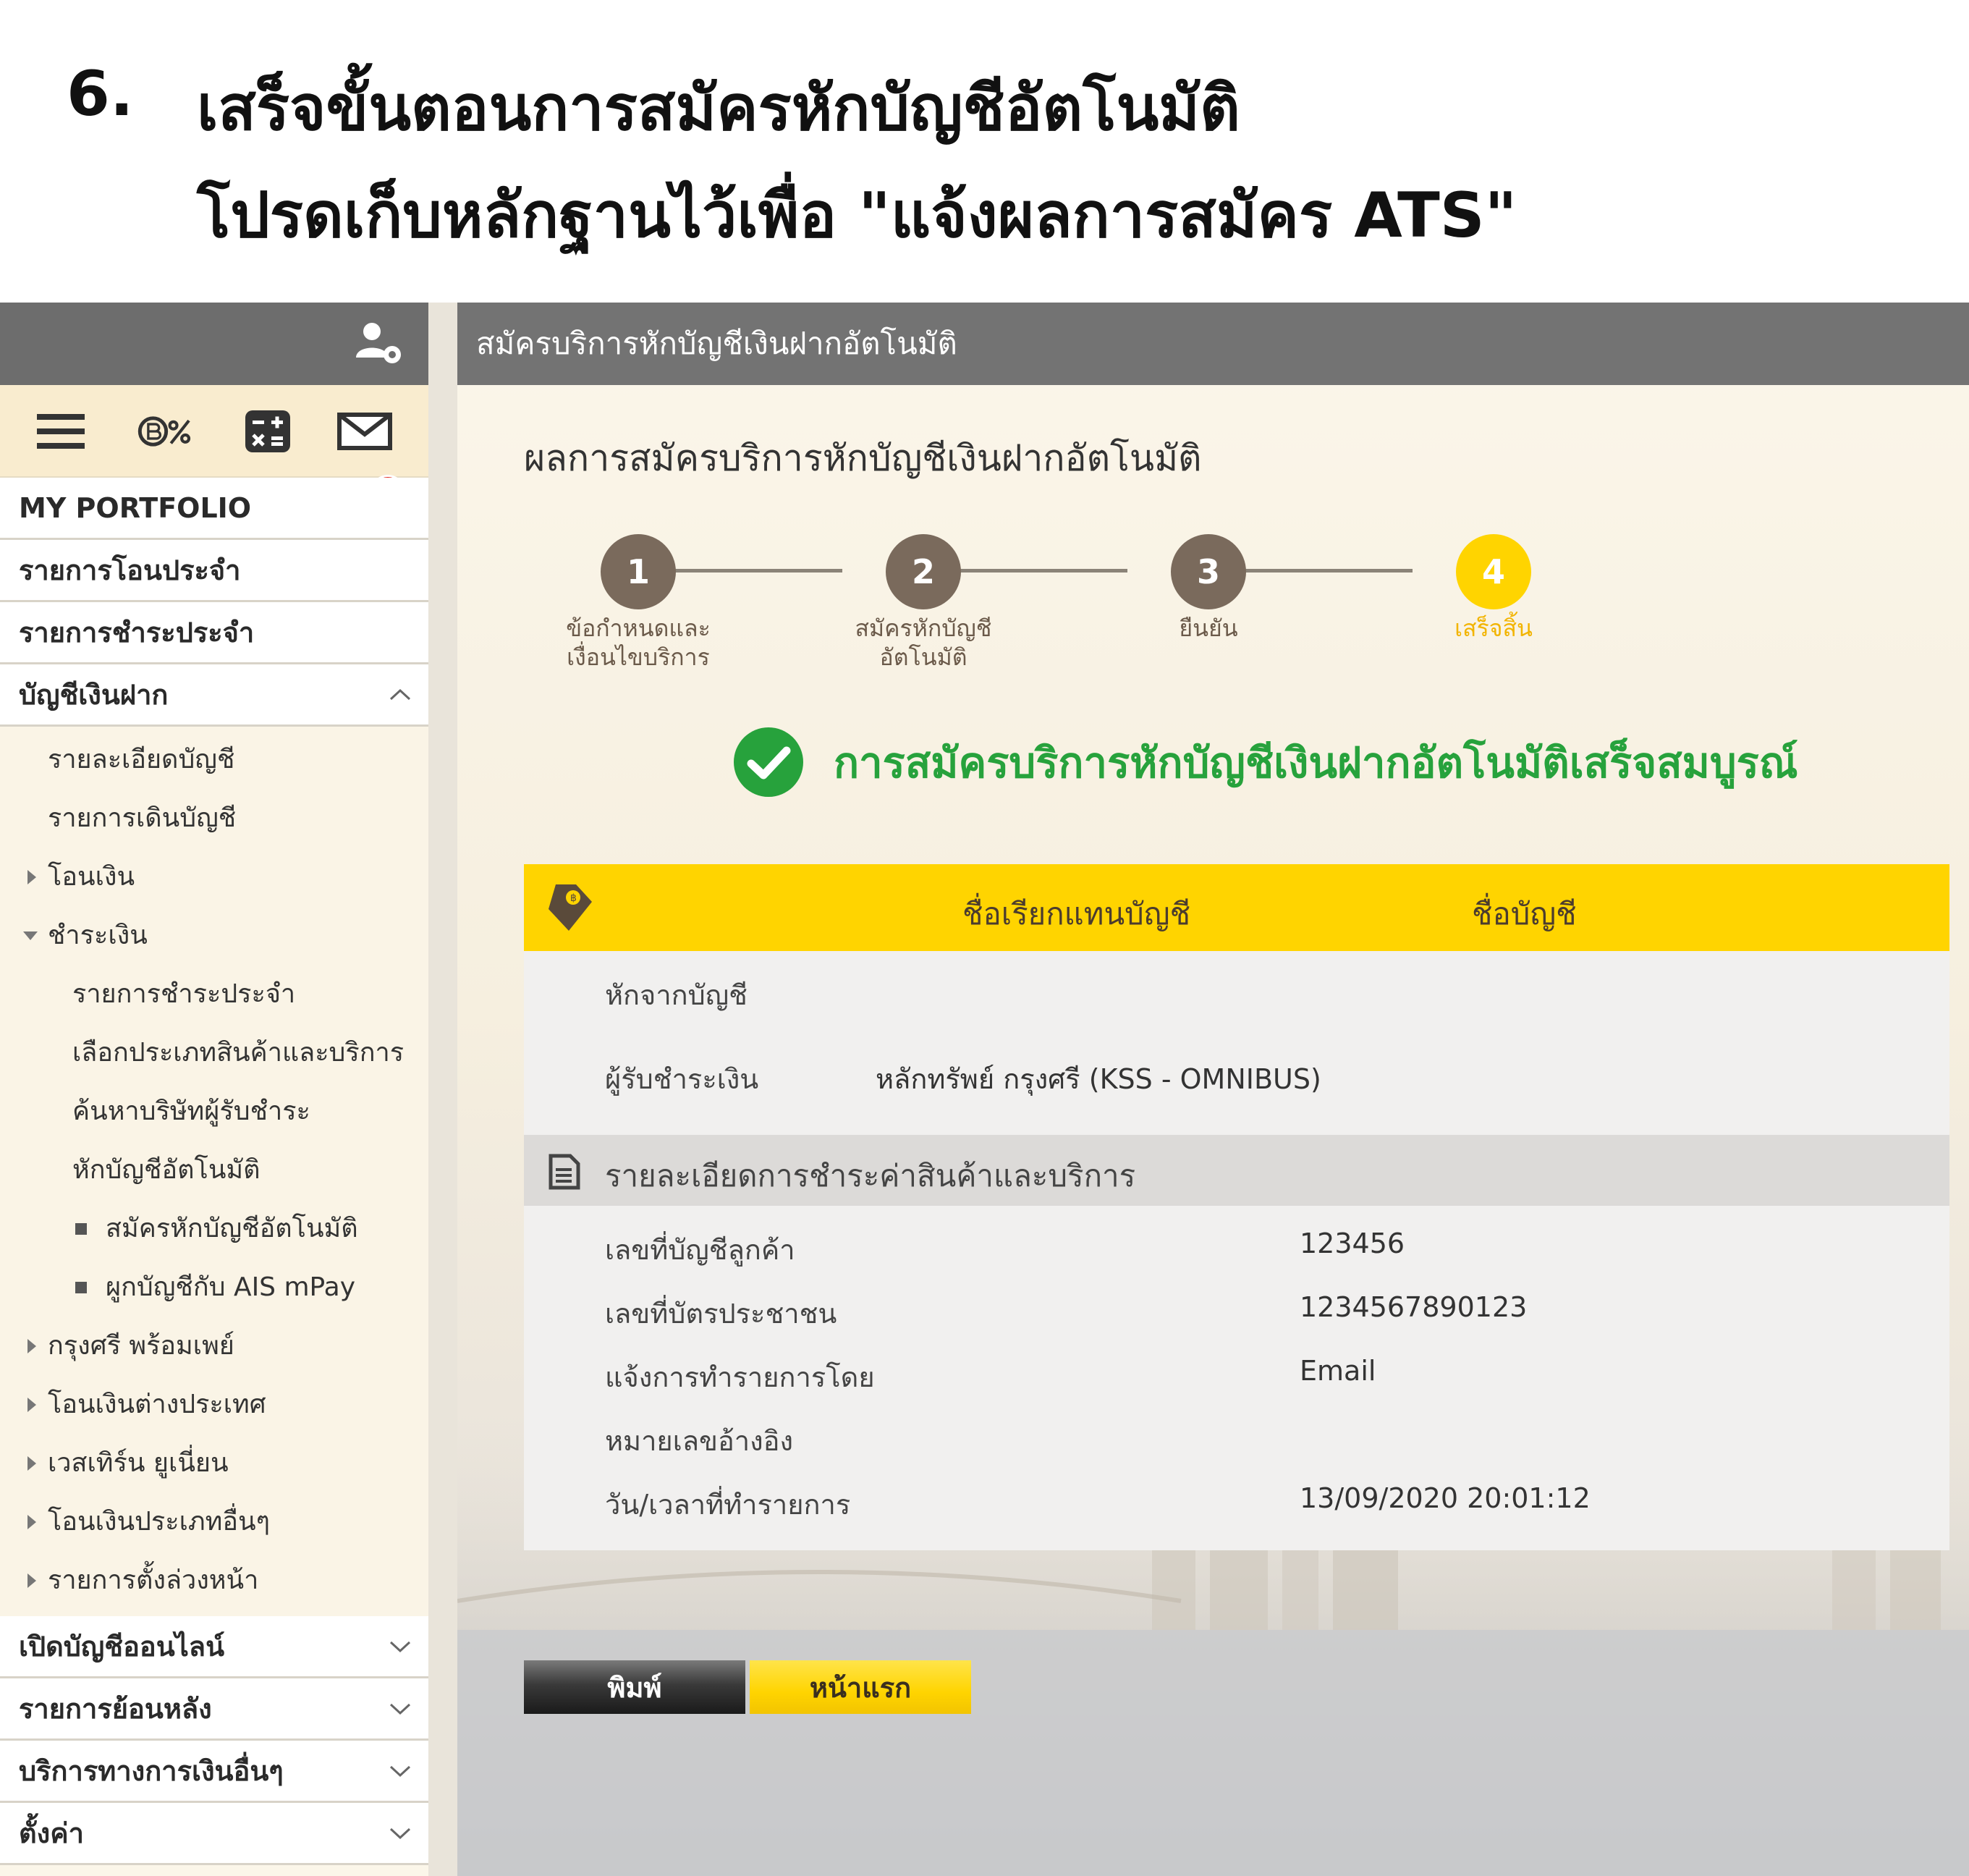 The width and height of the screenshot is (1969, 1876). I want to click on nav-search-biller: ค้นหาบริษัทผู้รับชำระ, so click(214, 1110).